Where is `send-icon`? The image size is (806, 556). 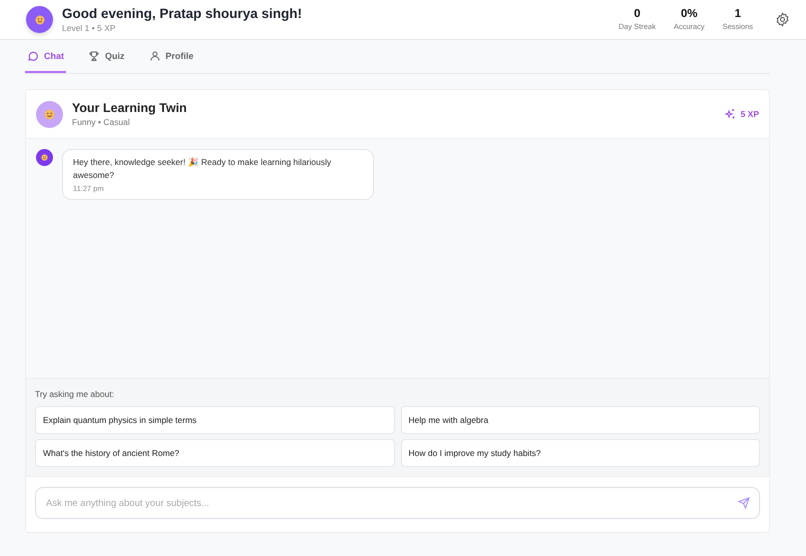 send-icon is located at coordinates (744, 503).